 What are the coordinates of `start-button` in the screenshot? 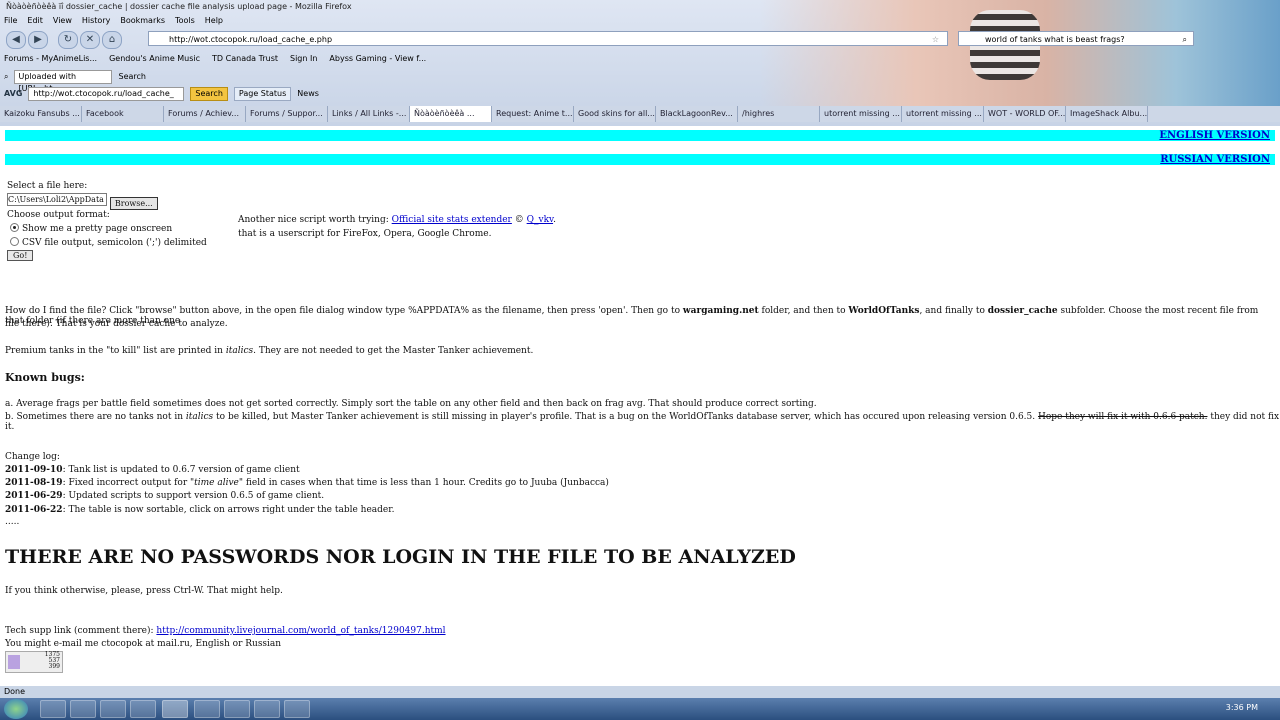 It's located at (16, 709).